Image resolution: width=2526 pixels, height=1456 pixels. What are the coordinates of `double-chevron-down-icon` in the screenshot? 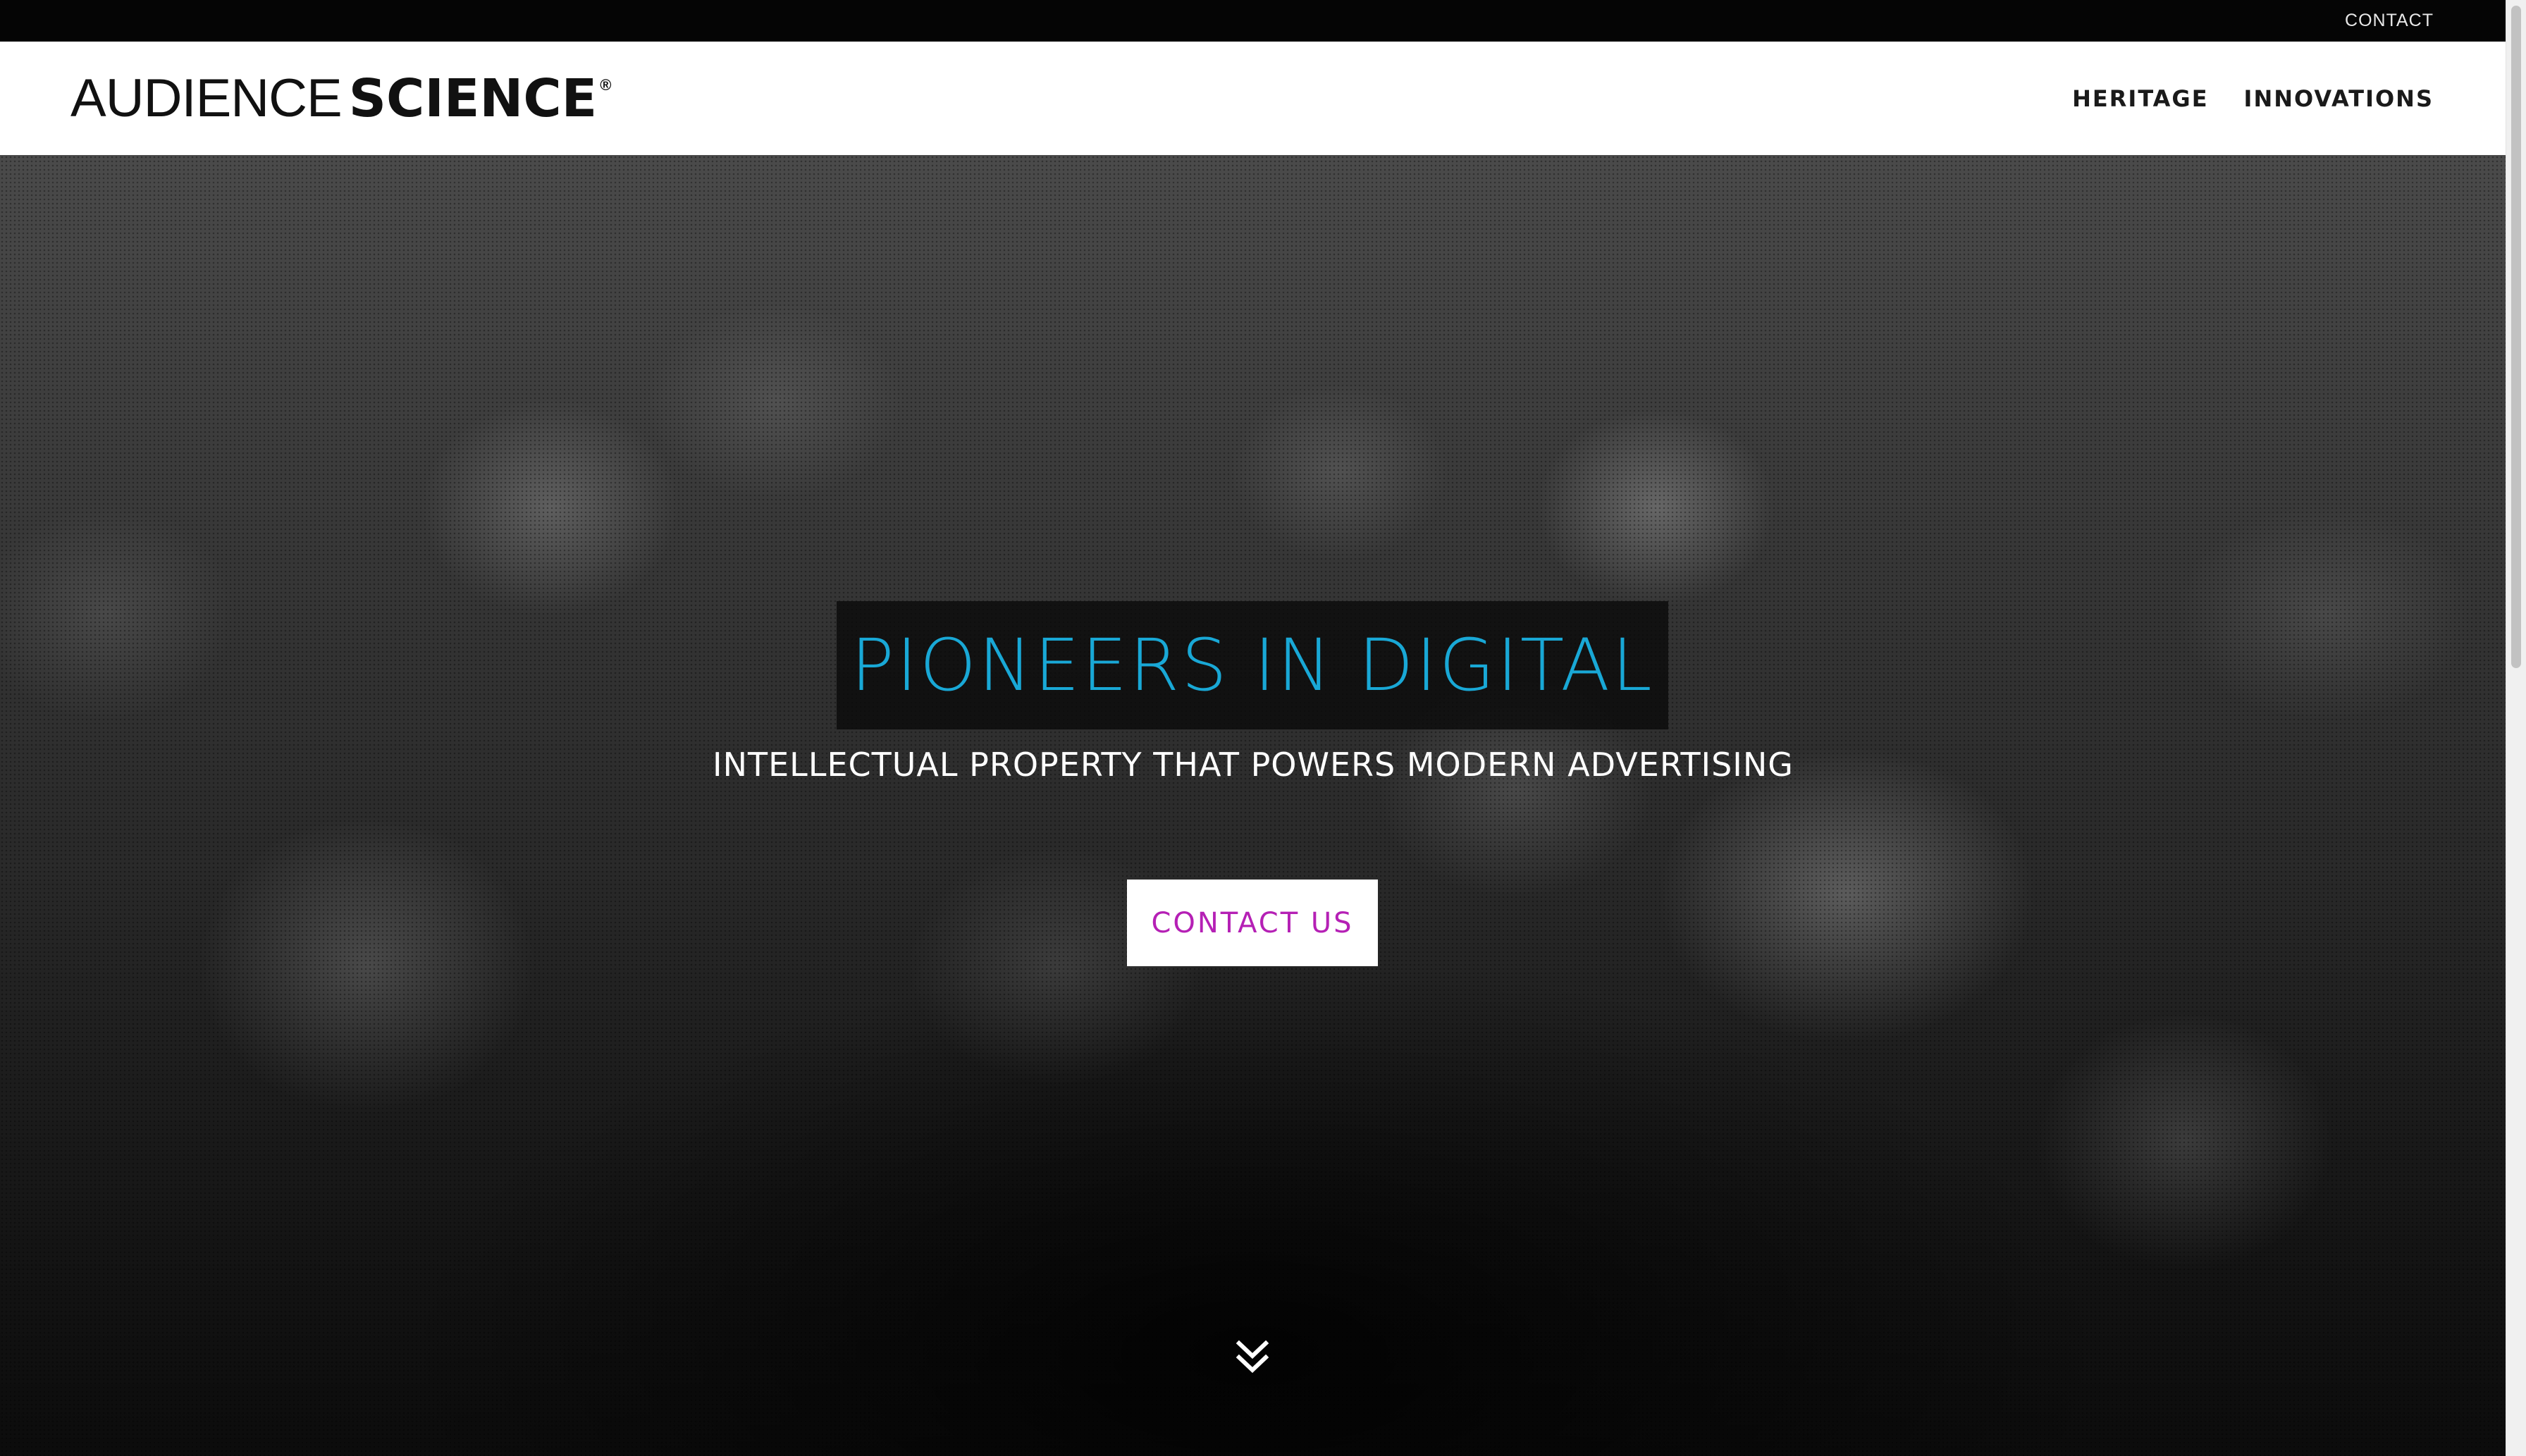 It's located at (1252, 1356).